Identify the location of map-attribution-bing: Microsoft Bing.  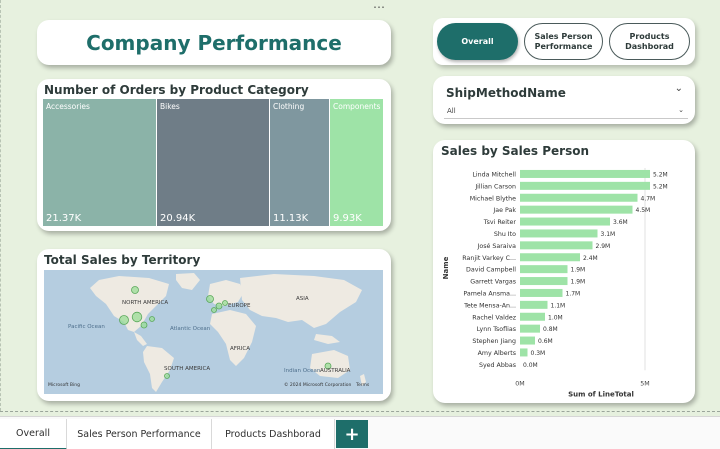
(64, 385).